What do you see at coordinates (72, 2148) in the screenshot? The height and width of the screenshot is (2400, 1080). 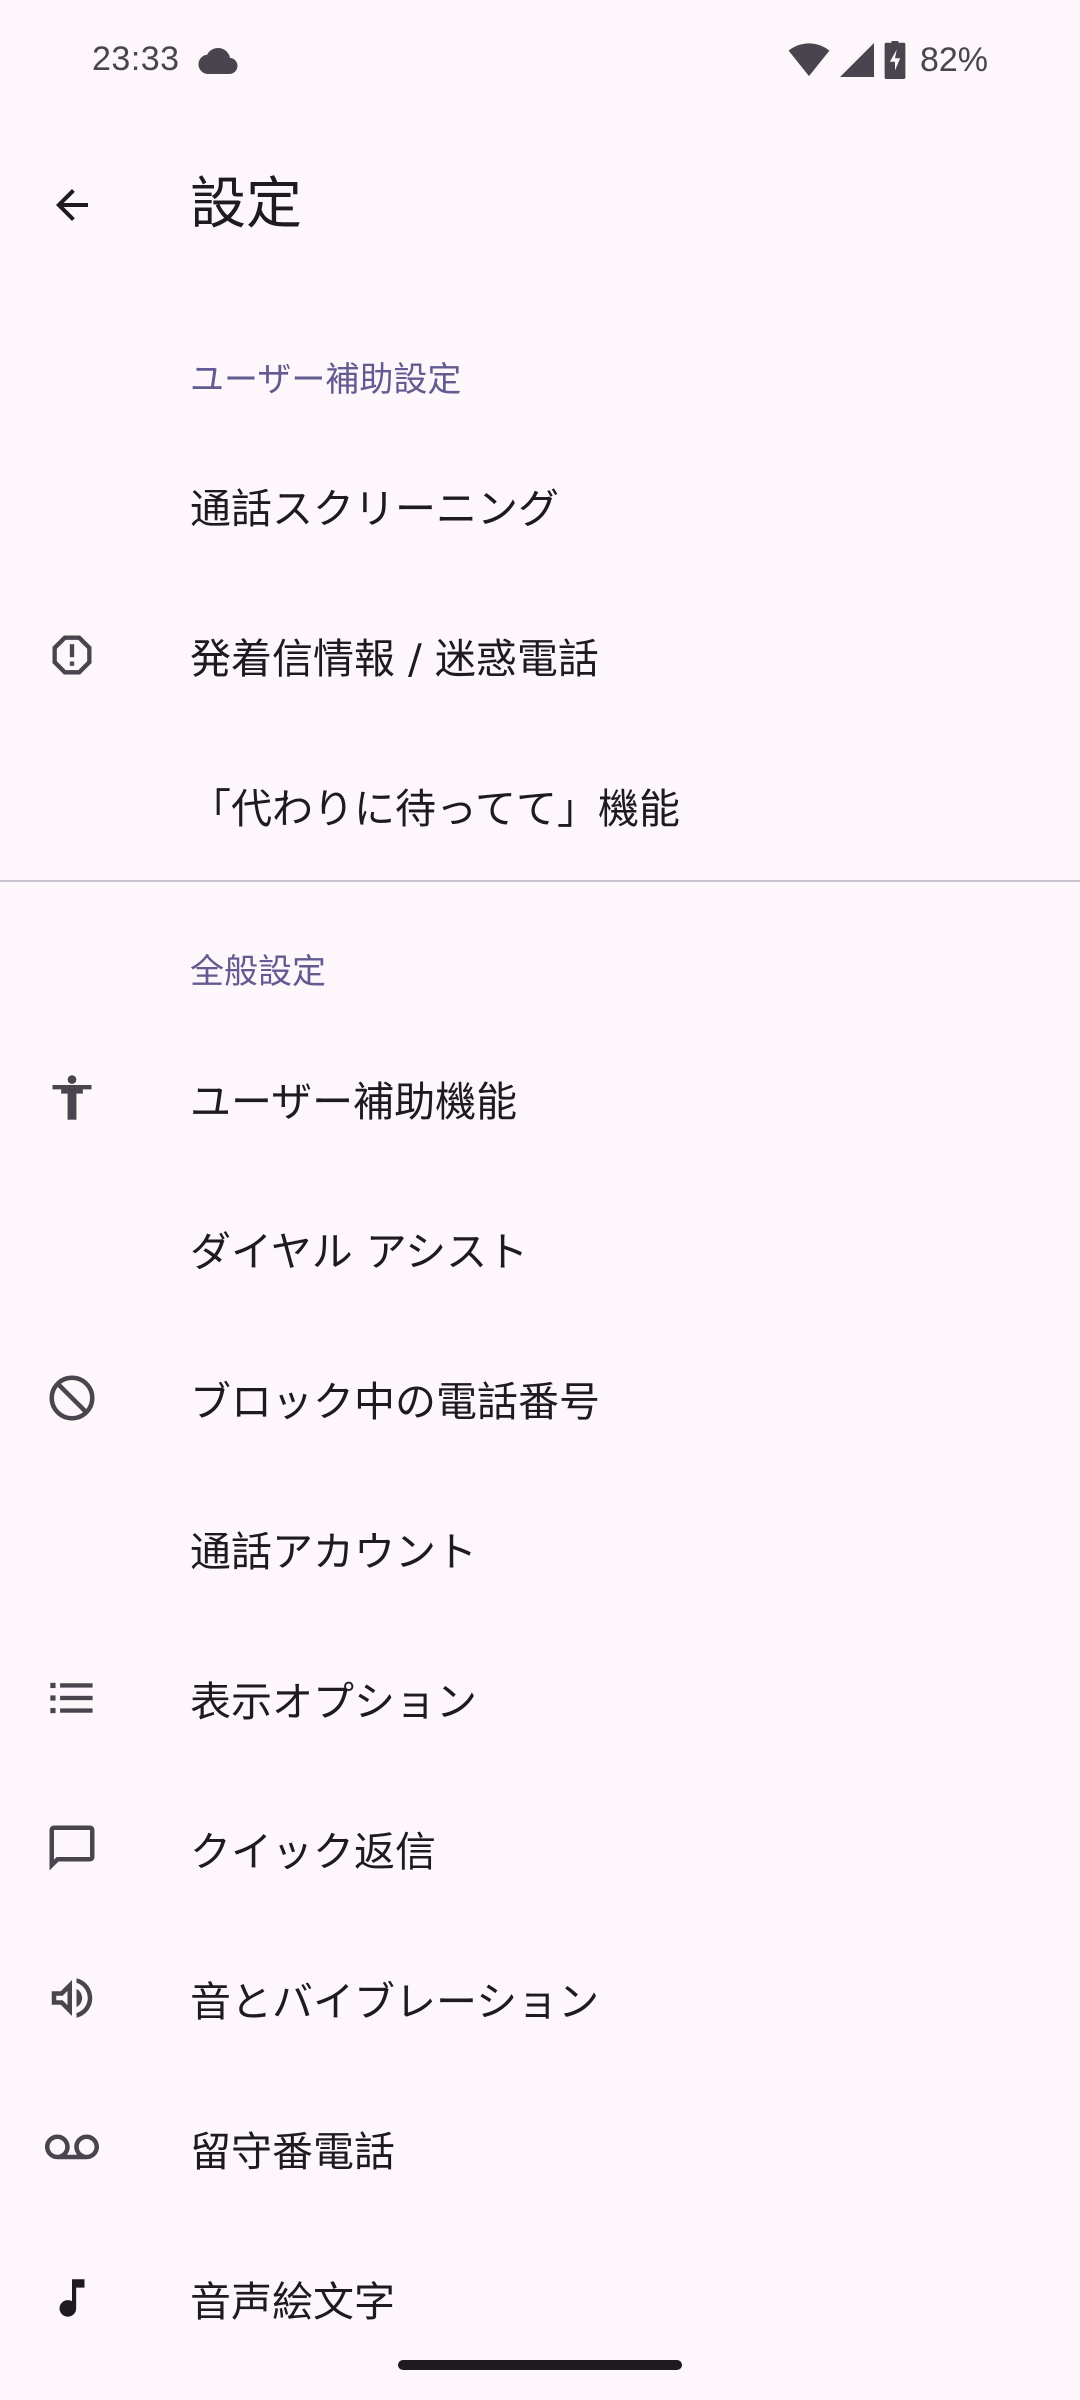 I see `voicemail-icon` at bounding box center [72, 2148].